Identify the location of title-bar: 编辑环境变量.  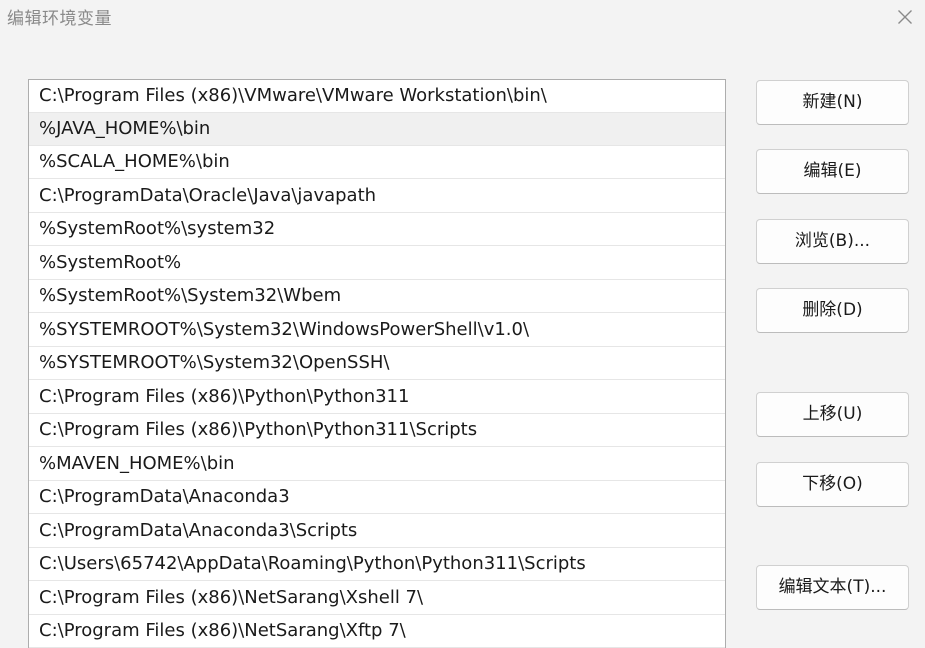
(462, 18).